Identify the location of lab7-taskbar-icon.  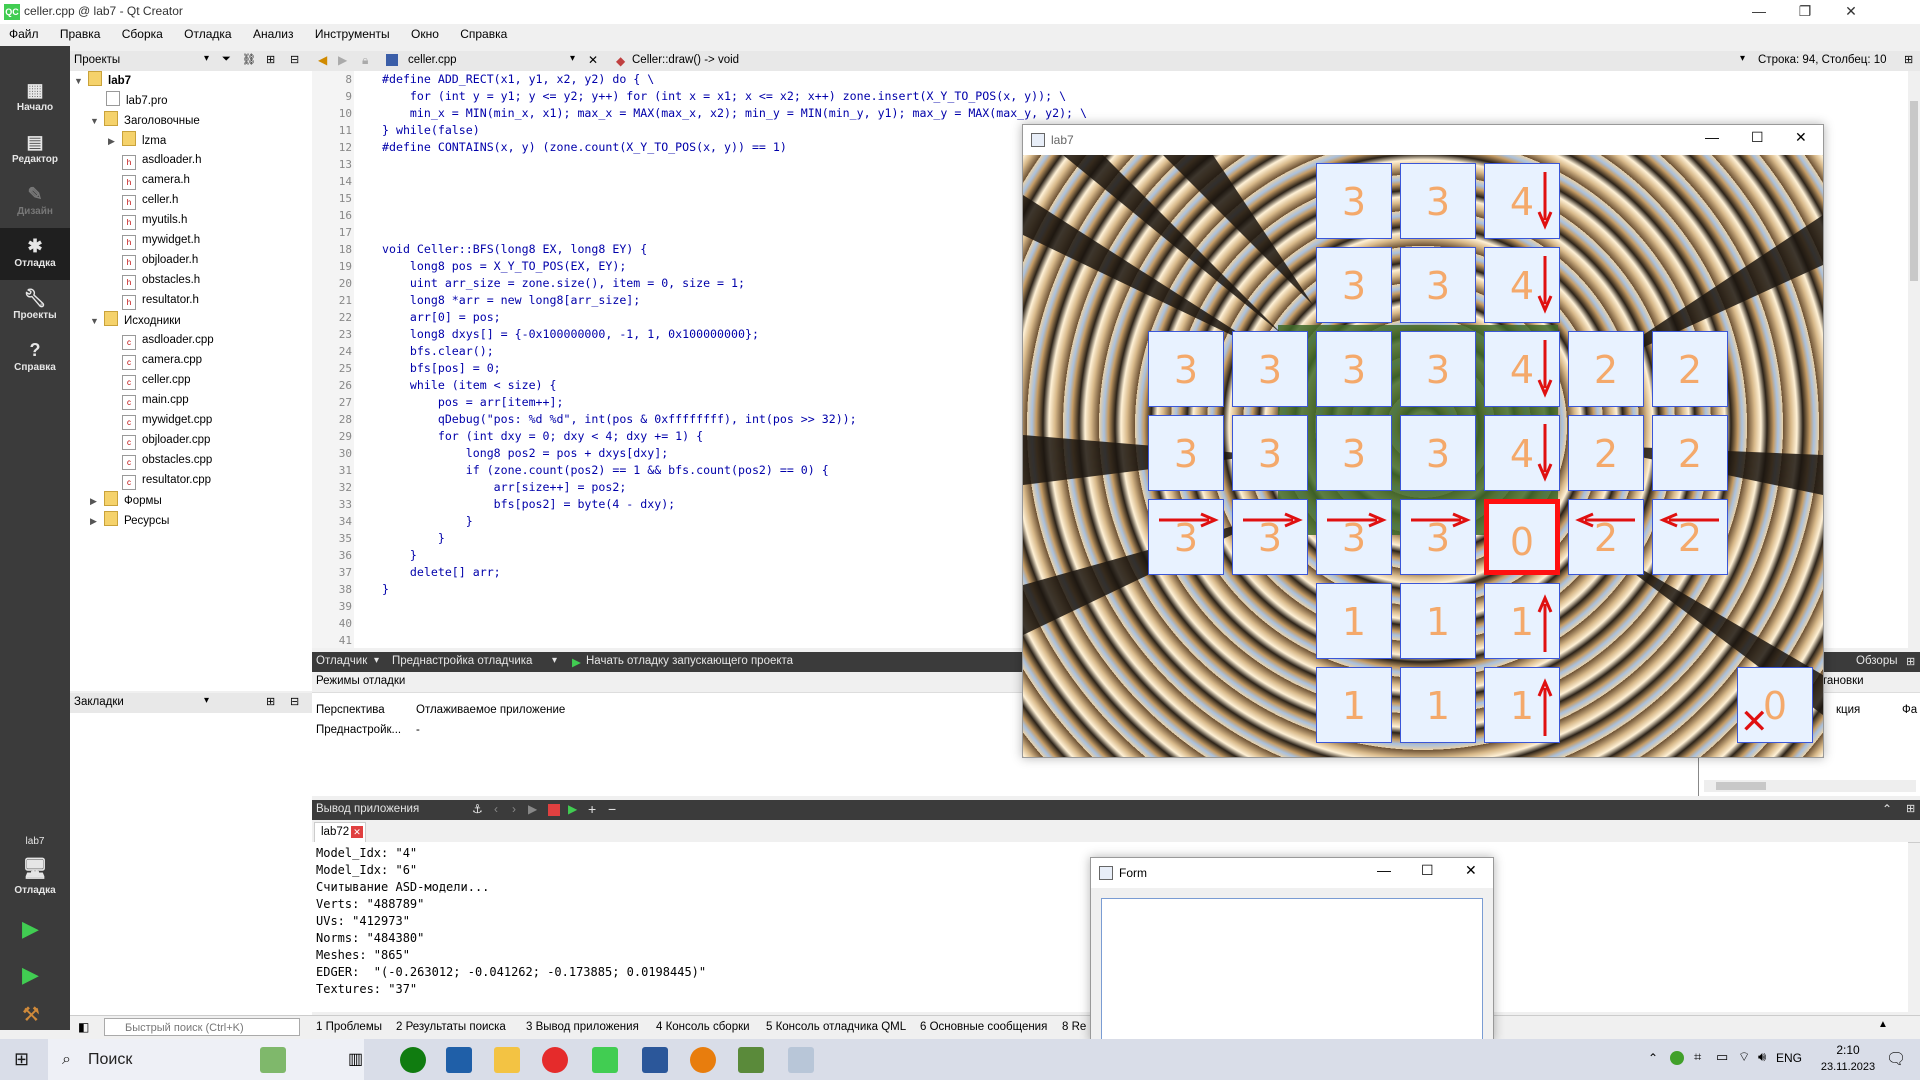
(801, 1060).